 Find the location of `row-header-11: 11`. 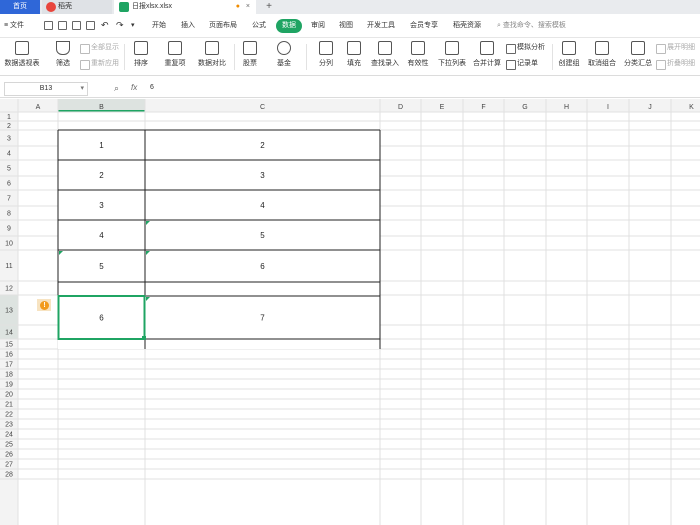

row-header-11: 11 is located at coordinates (8, 266).